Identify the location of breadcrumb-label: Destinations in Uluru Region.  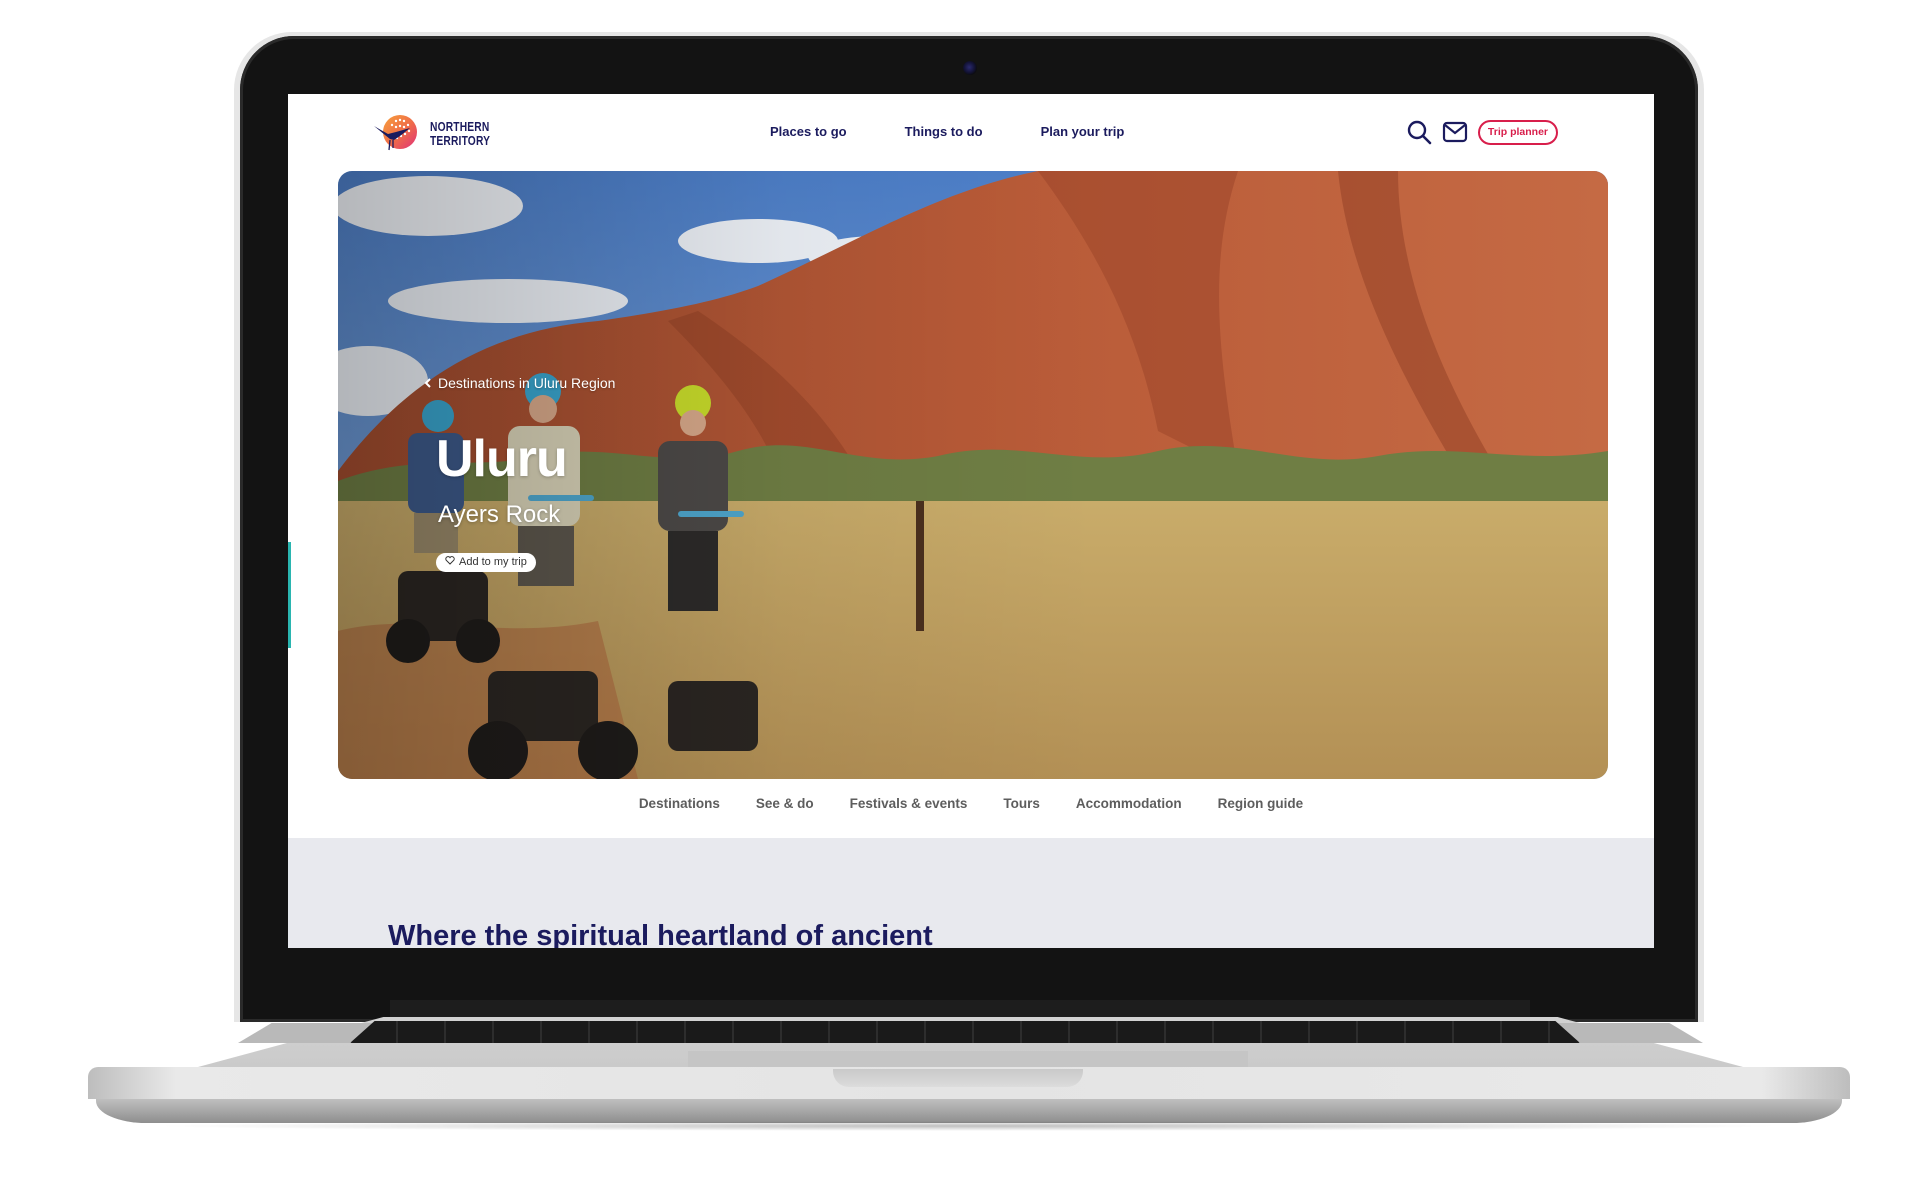
(527, 383).